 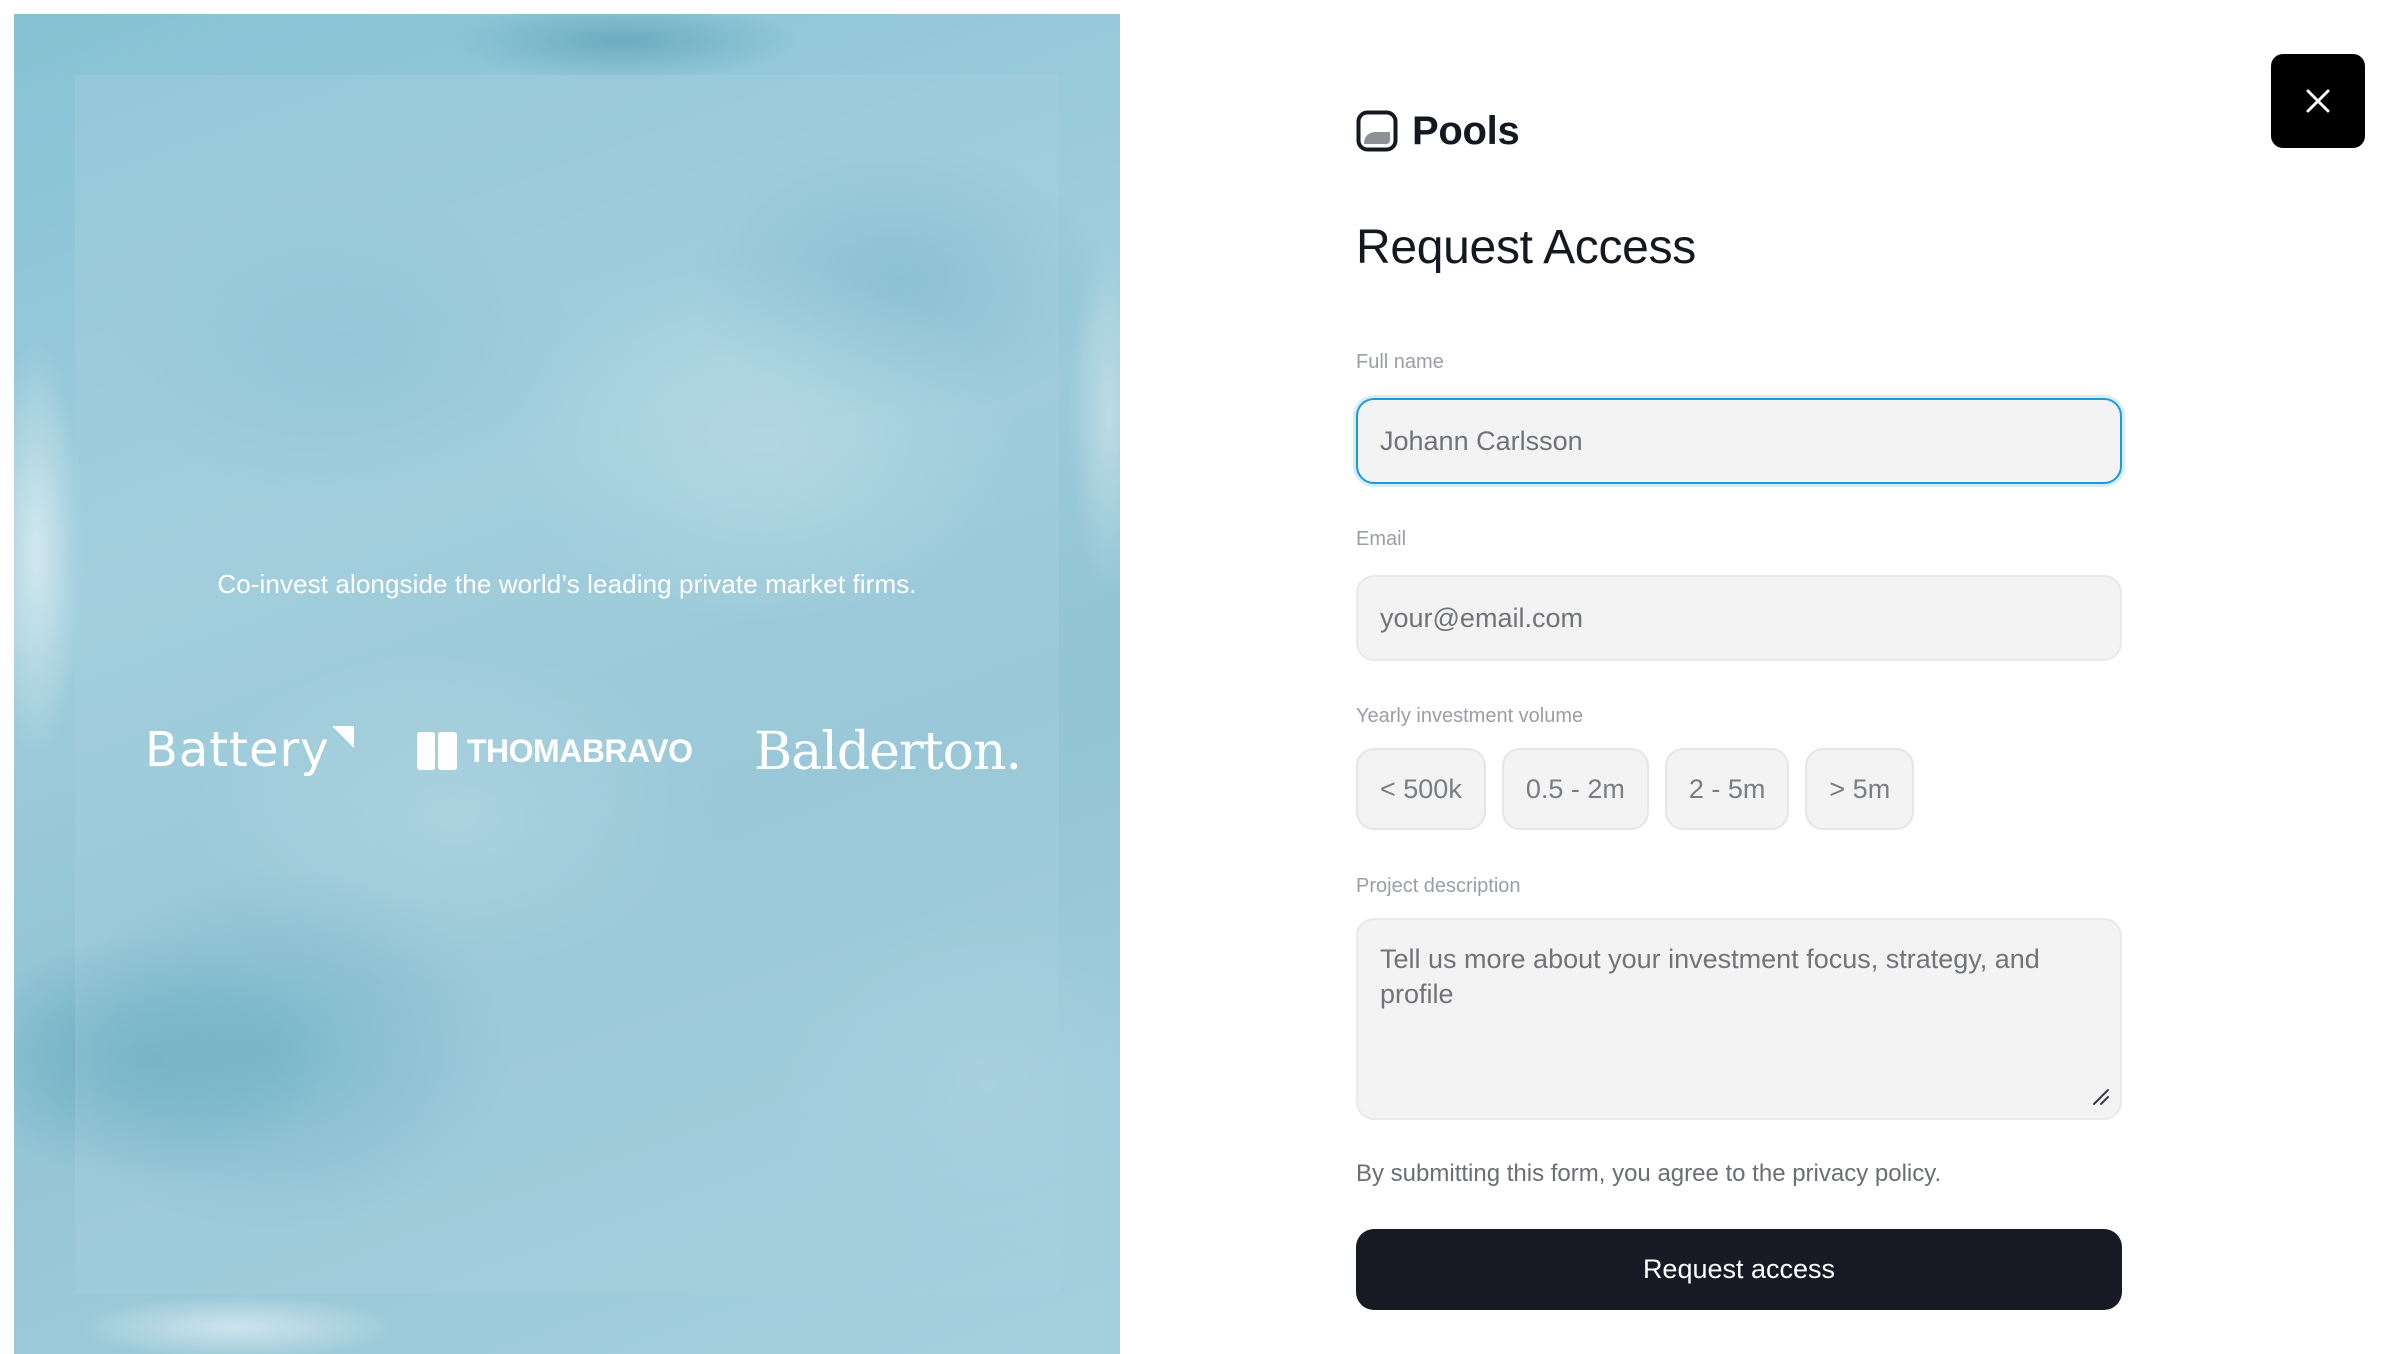 I want to click on battery-flag-icon, so click(x=342, y=737).